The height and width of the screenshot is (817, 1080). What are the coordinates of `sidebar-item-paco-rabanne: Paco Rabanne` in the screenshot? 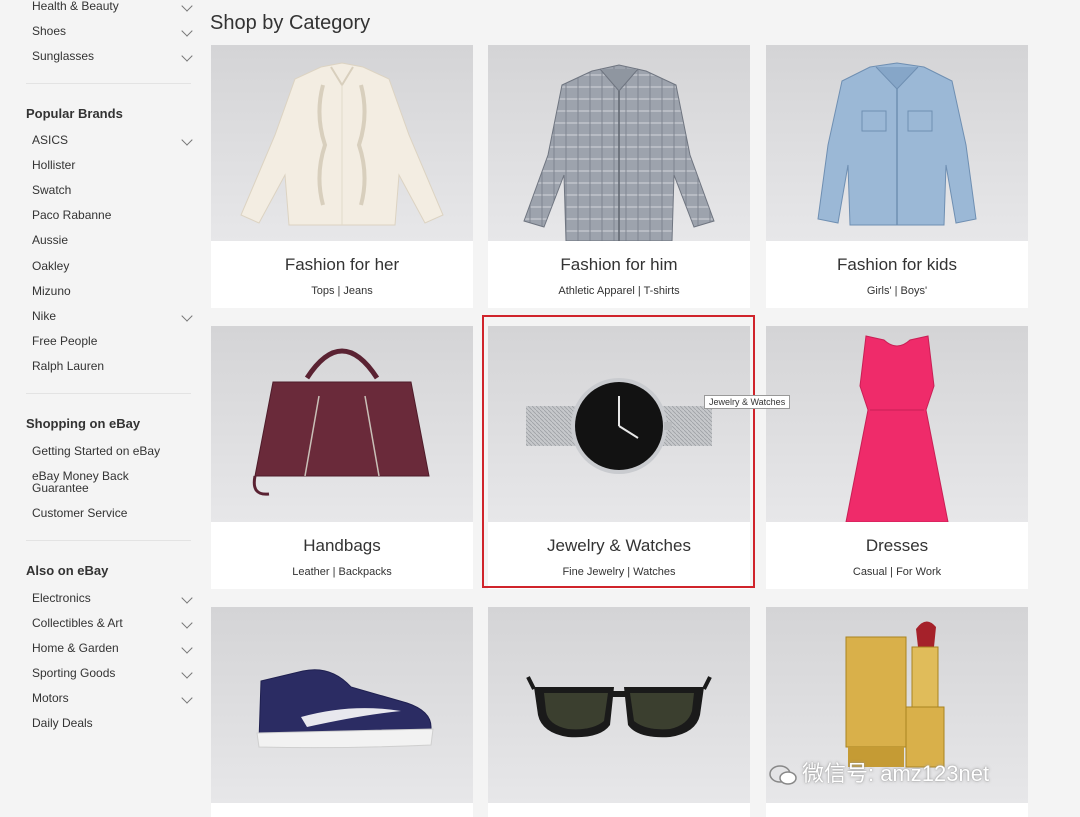 It's located at (114, 215).